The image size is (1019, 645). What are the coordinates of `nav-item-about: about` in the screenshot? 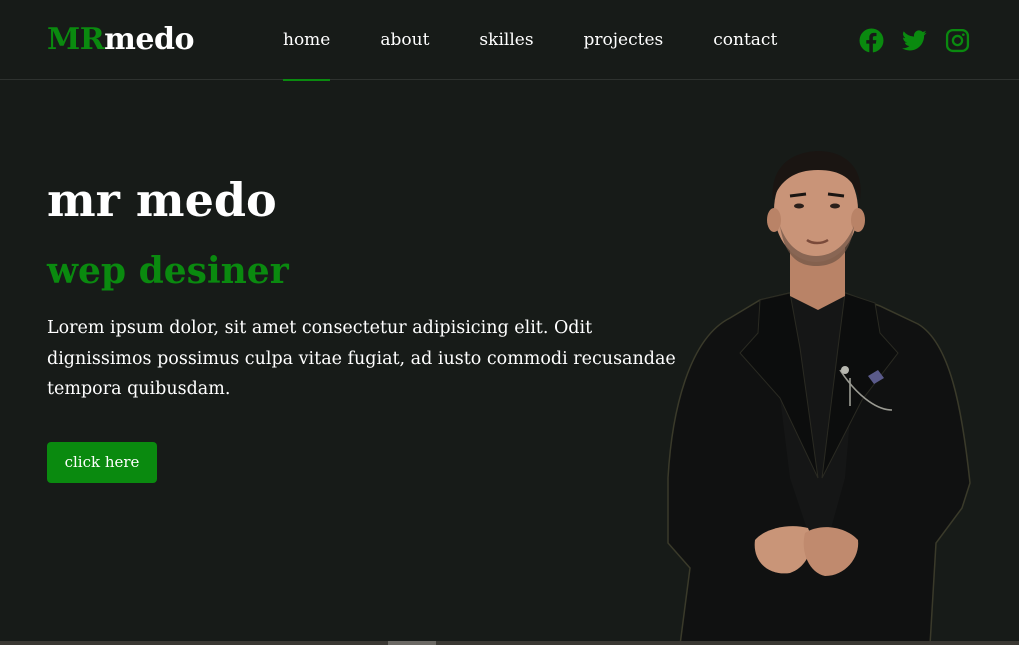 It's located at (404, 40).